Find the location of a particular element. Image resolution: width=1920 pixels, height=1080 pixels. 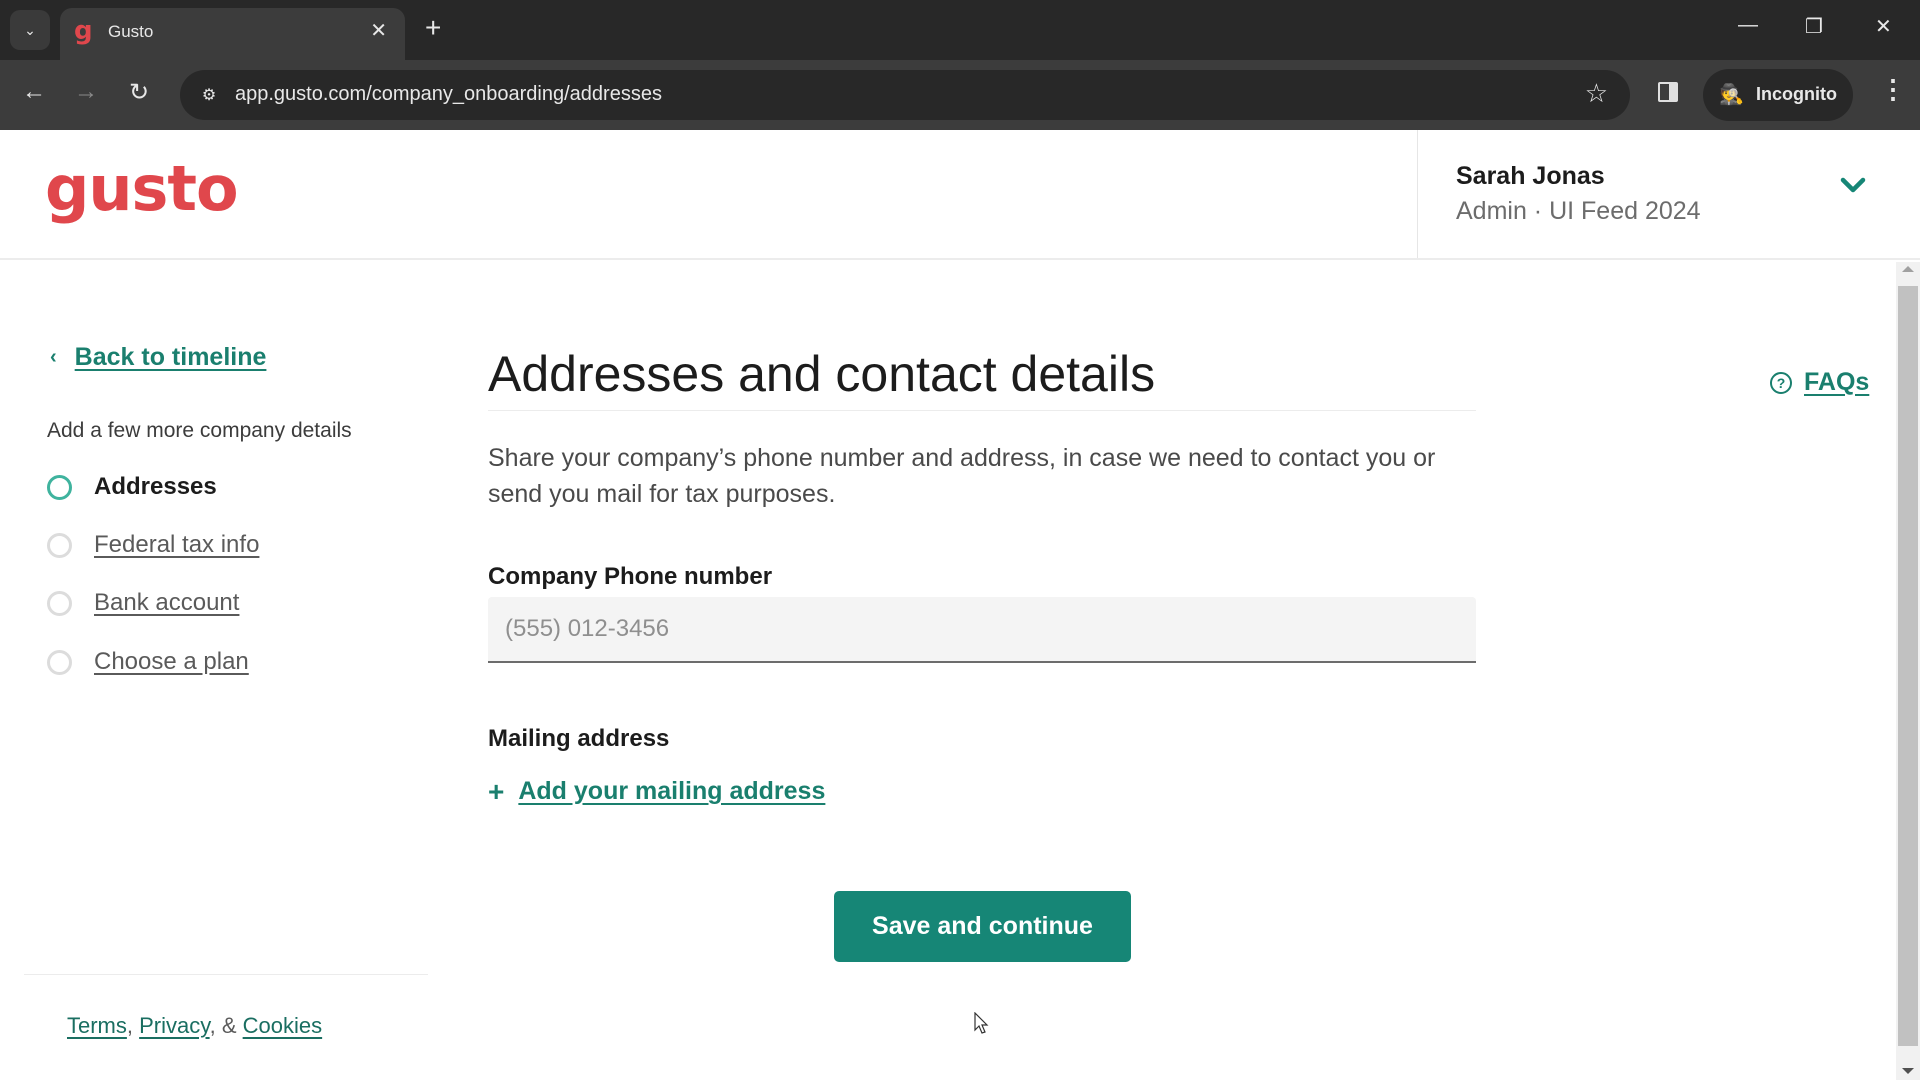

save-and-continue-button: Save and continue is located at coordinates (982, 926).